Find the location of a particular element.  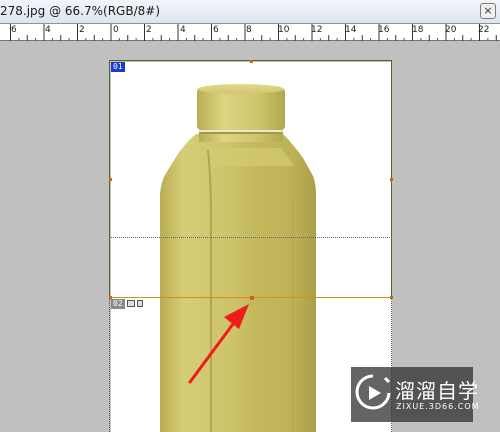

watermark-url: ZIXUE.3D66.COM is located at coordinates (438, 406).